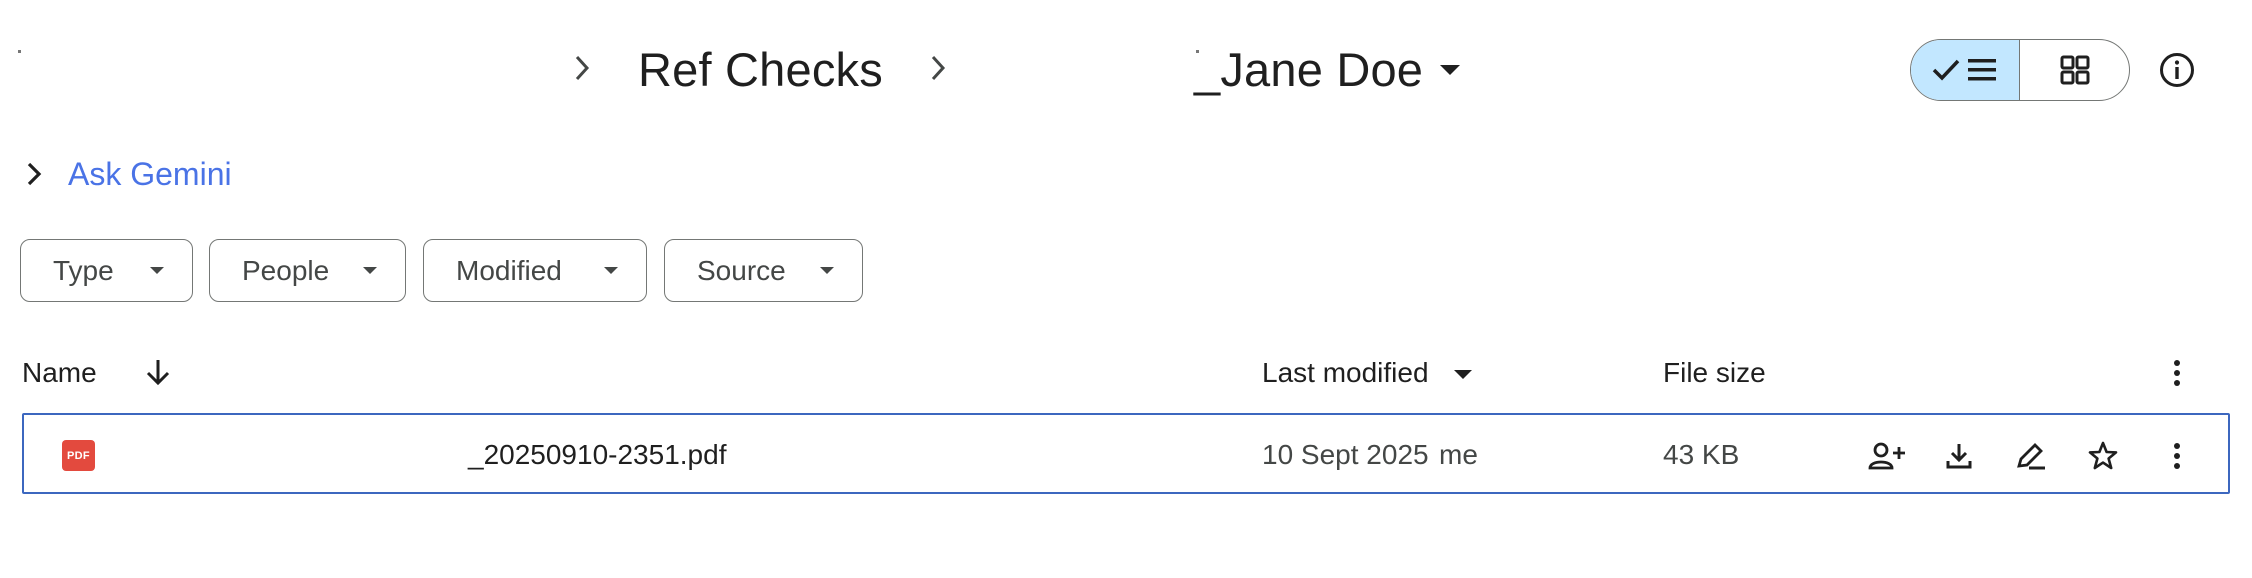 This screenshot has width=2252, height=578. I want to click on ask-gemini-toggle: Ask Gemini, so click(129, 174).